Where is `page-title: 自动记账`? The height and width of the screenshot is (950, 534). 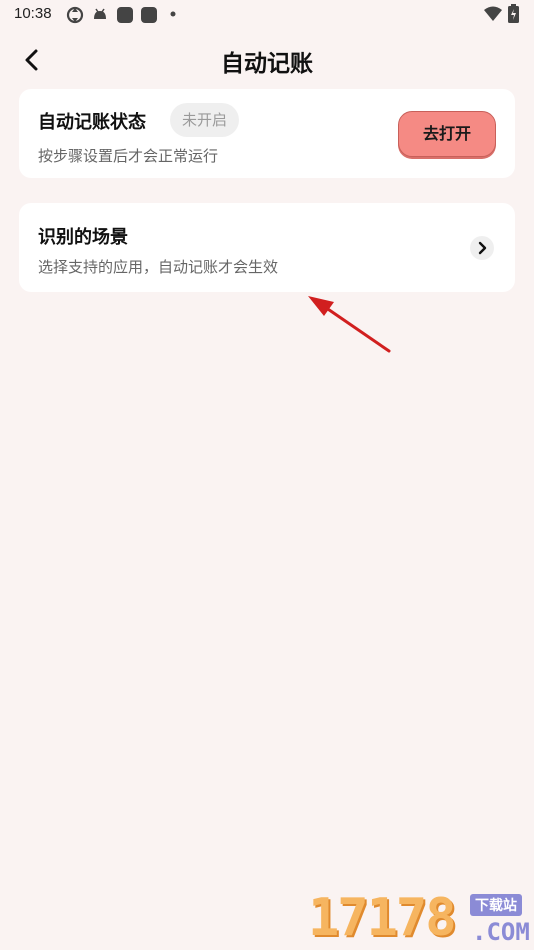
page-title: 自动记账 is located at coordinates (267, 64).